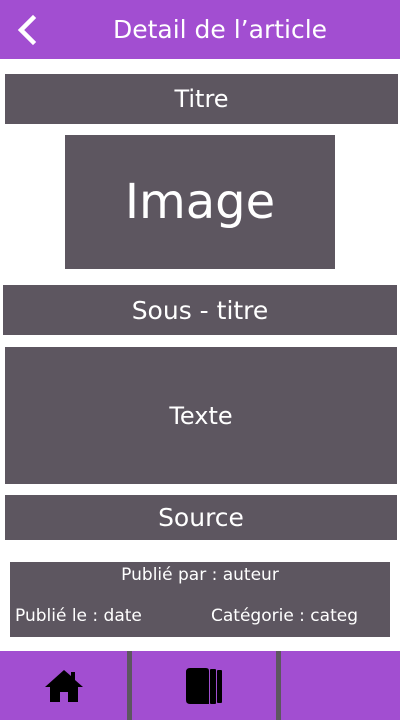 The image size is (400, 720). Describe the element at coordinates (220, 29) in the screenshot. I see `page-title: Detail de l’article` at that location.